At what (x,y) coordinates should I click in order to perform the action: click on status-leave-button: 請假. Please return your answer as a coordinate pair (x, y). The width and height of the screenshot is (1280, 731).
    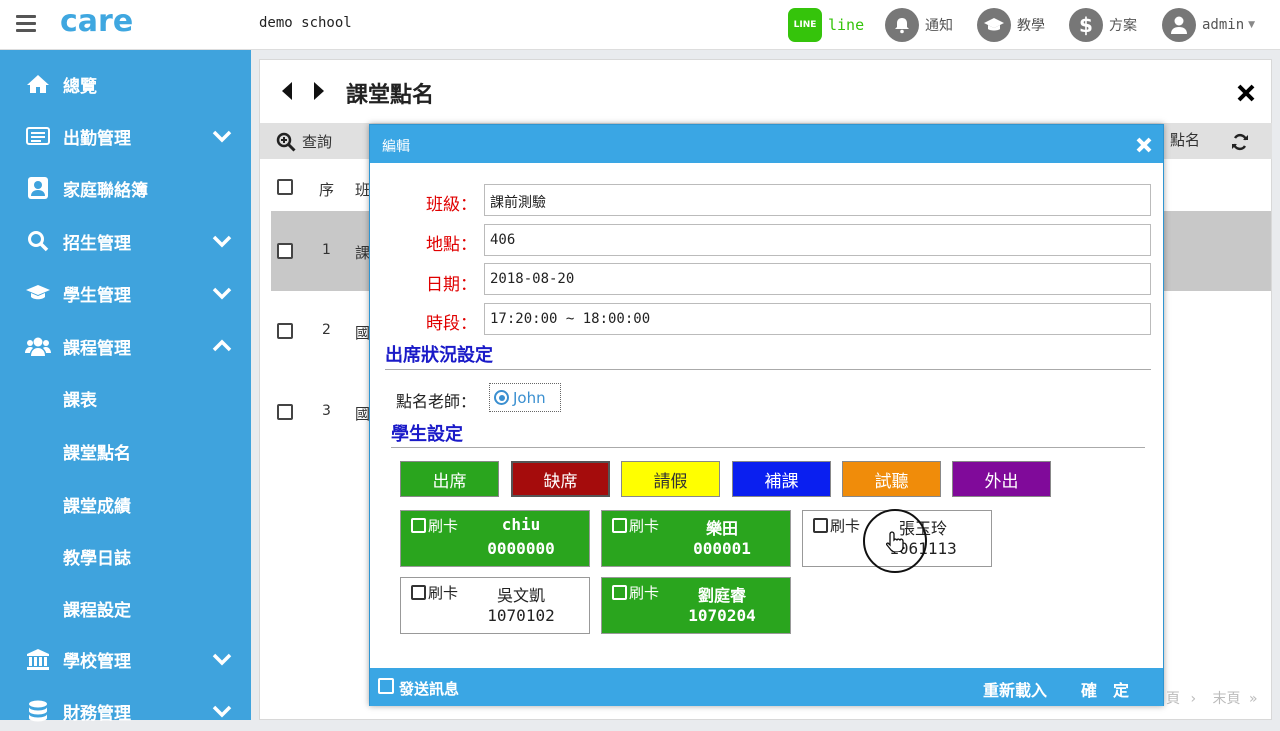
    Looking at the image, I should click on (670, 479).